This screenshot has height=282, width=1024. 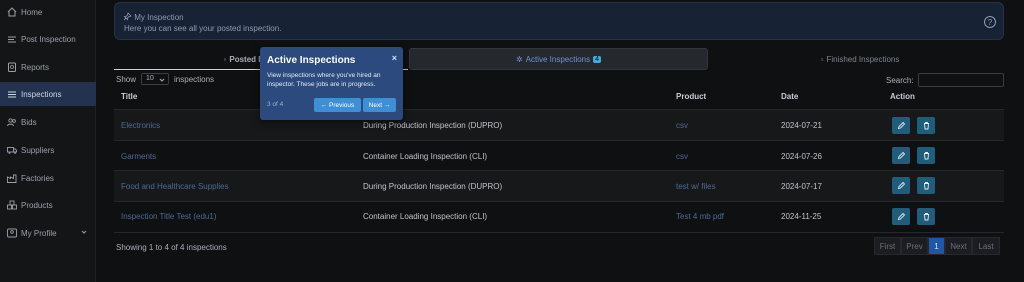 What do you see at coordinates (914, 246) in the screenshot?
I see `page-prev-button: Prev` at bounding box center [914, 246].